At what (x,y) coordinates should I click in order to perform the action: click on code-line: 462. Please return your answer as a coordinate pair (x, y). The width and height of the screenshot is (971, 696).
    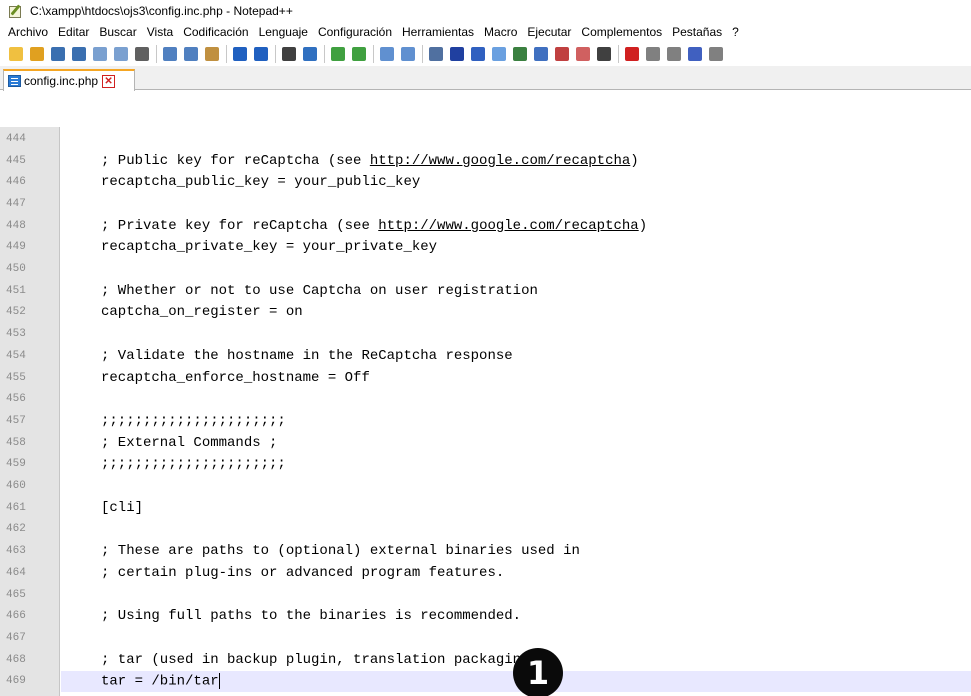
    Looking at the image, I should click on (485, 530).